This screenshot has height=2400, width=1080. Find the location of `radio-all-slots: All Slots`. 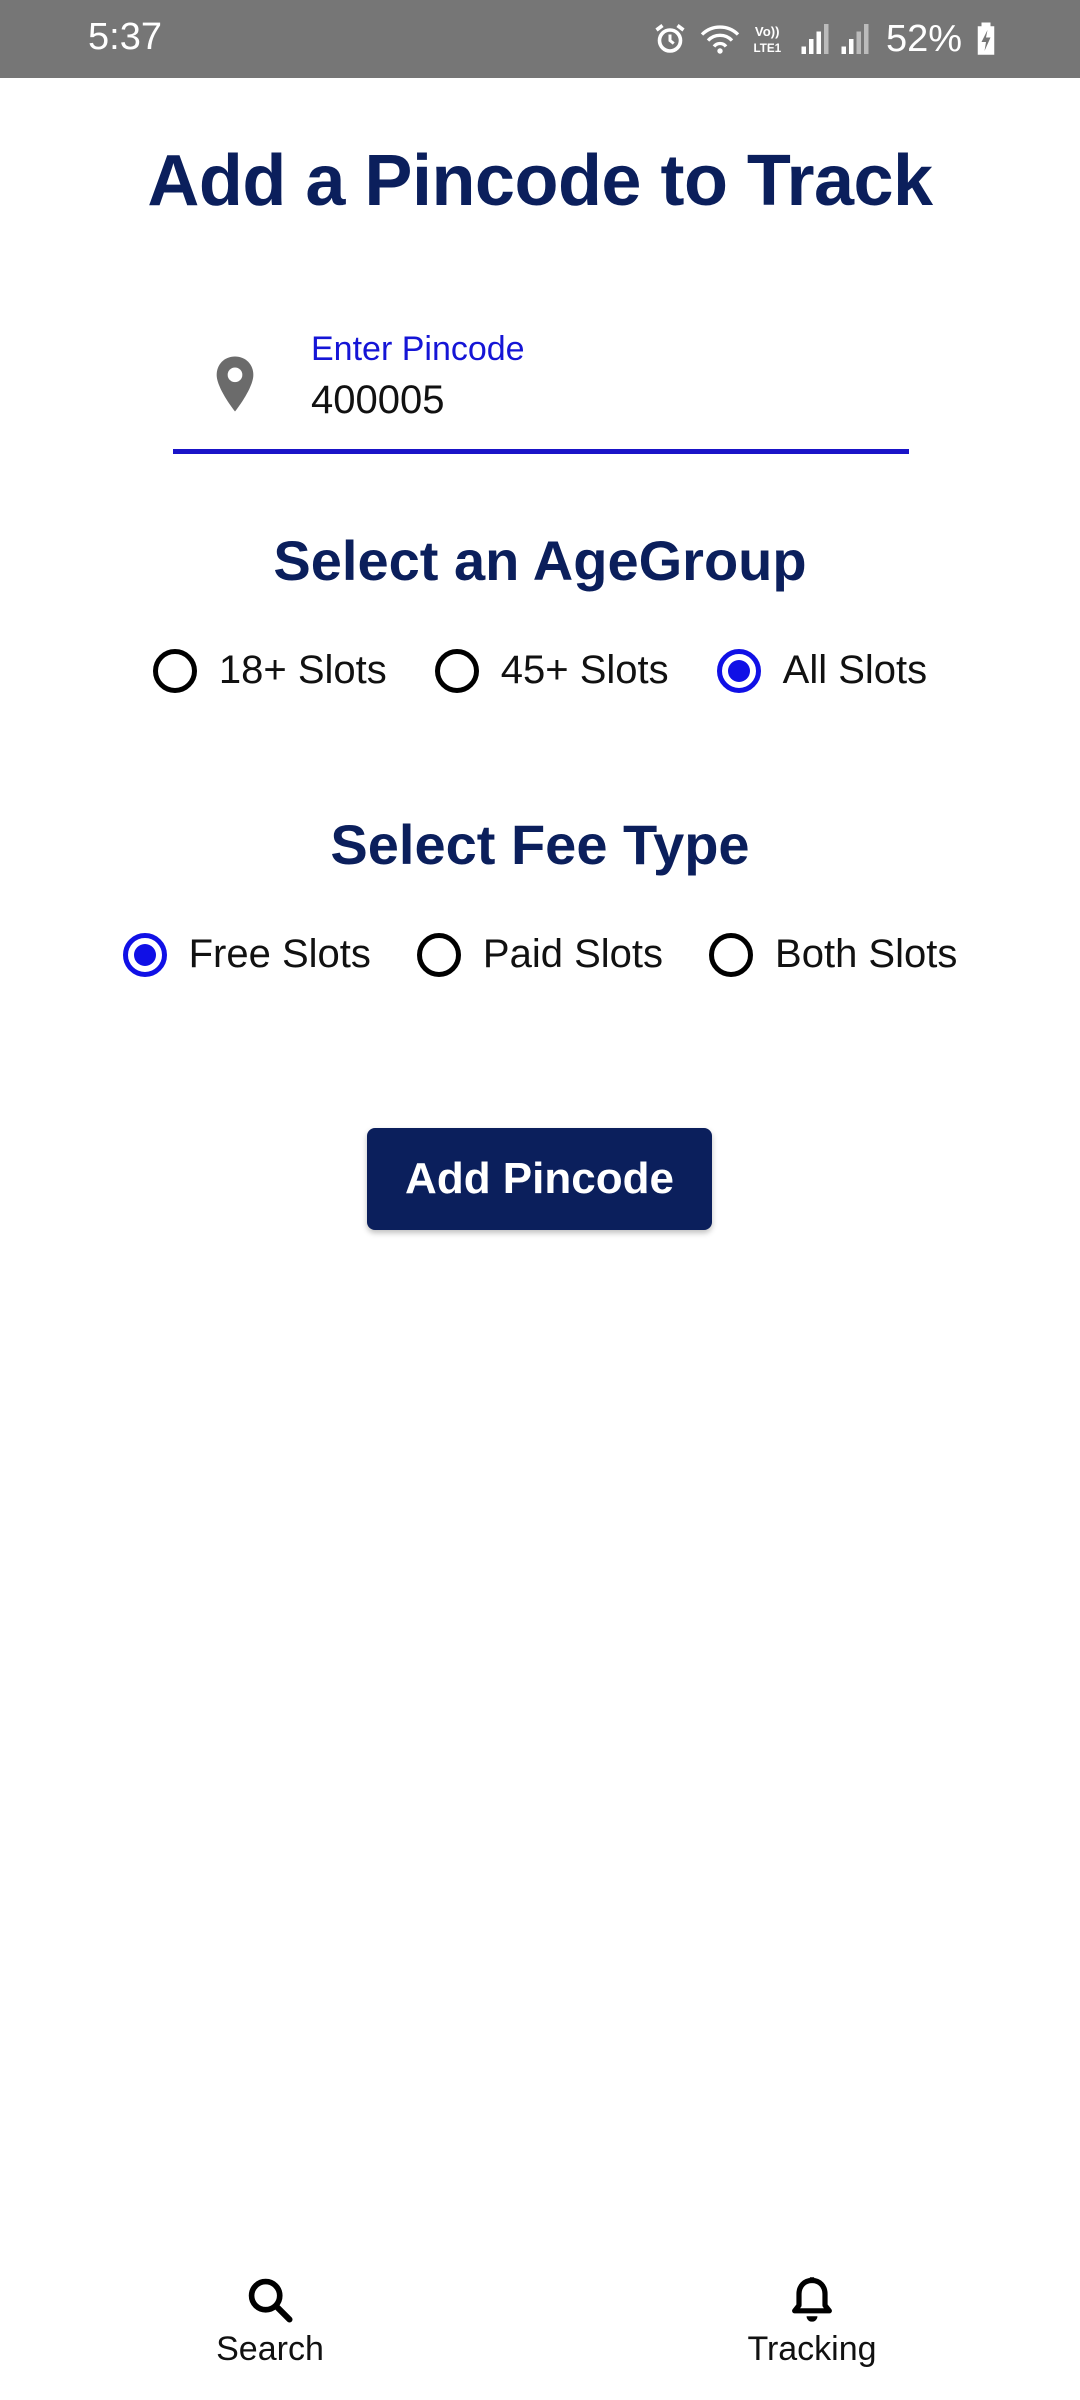

radio-all-slots: All Slots is located at coordinates (822, 670).